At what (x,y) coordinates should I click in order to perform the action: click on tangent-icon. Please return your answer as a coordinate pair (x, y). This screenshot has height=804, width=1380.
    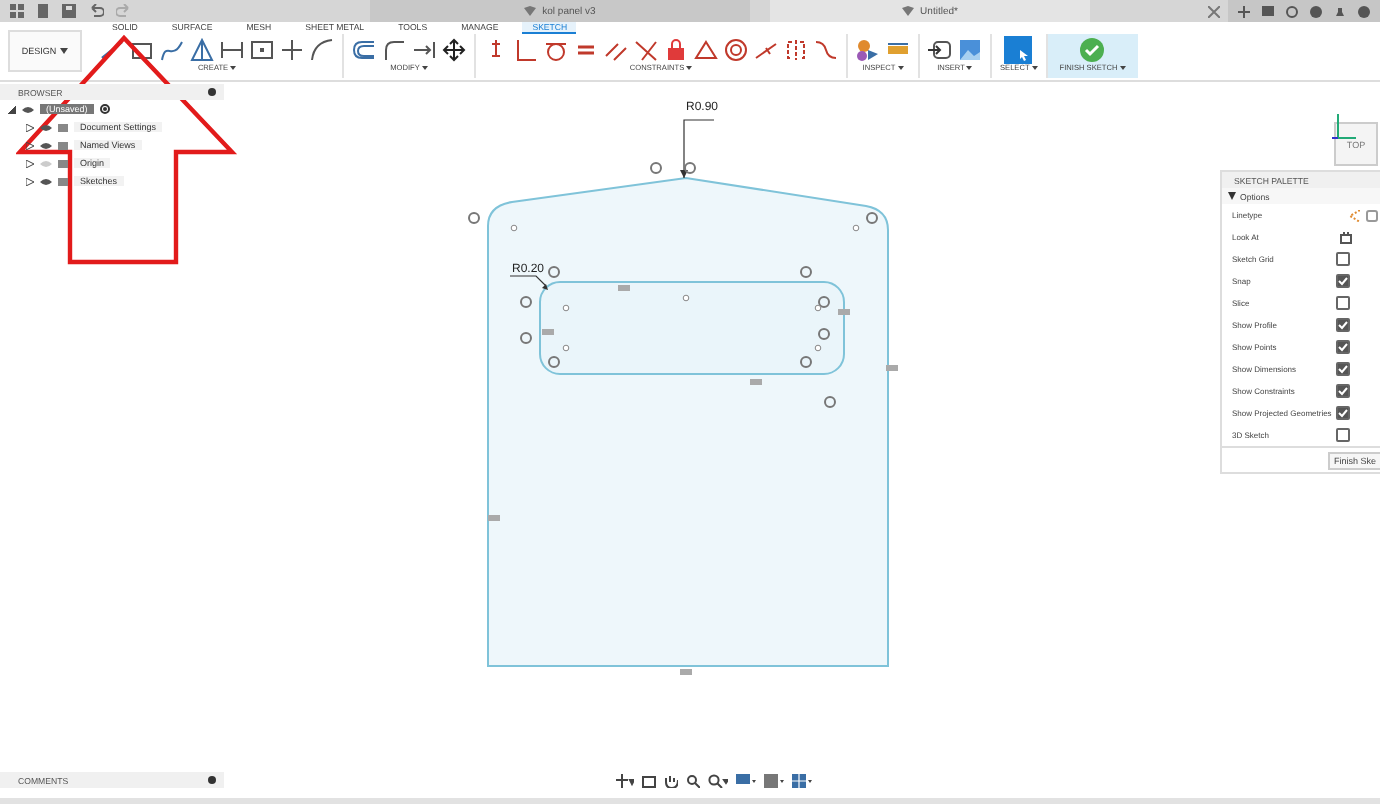
    Looking at the image, I should click on (556, 49).